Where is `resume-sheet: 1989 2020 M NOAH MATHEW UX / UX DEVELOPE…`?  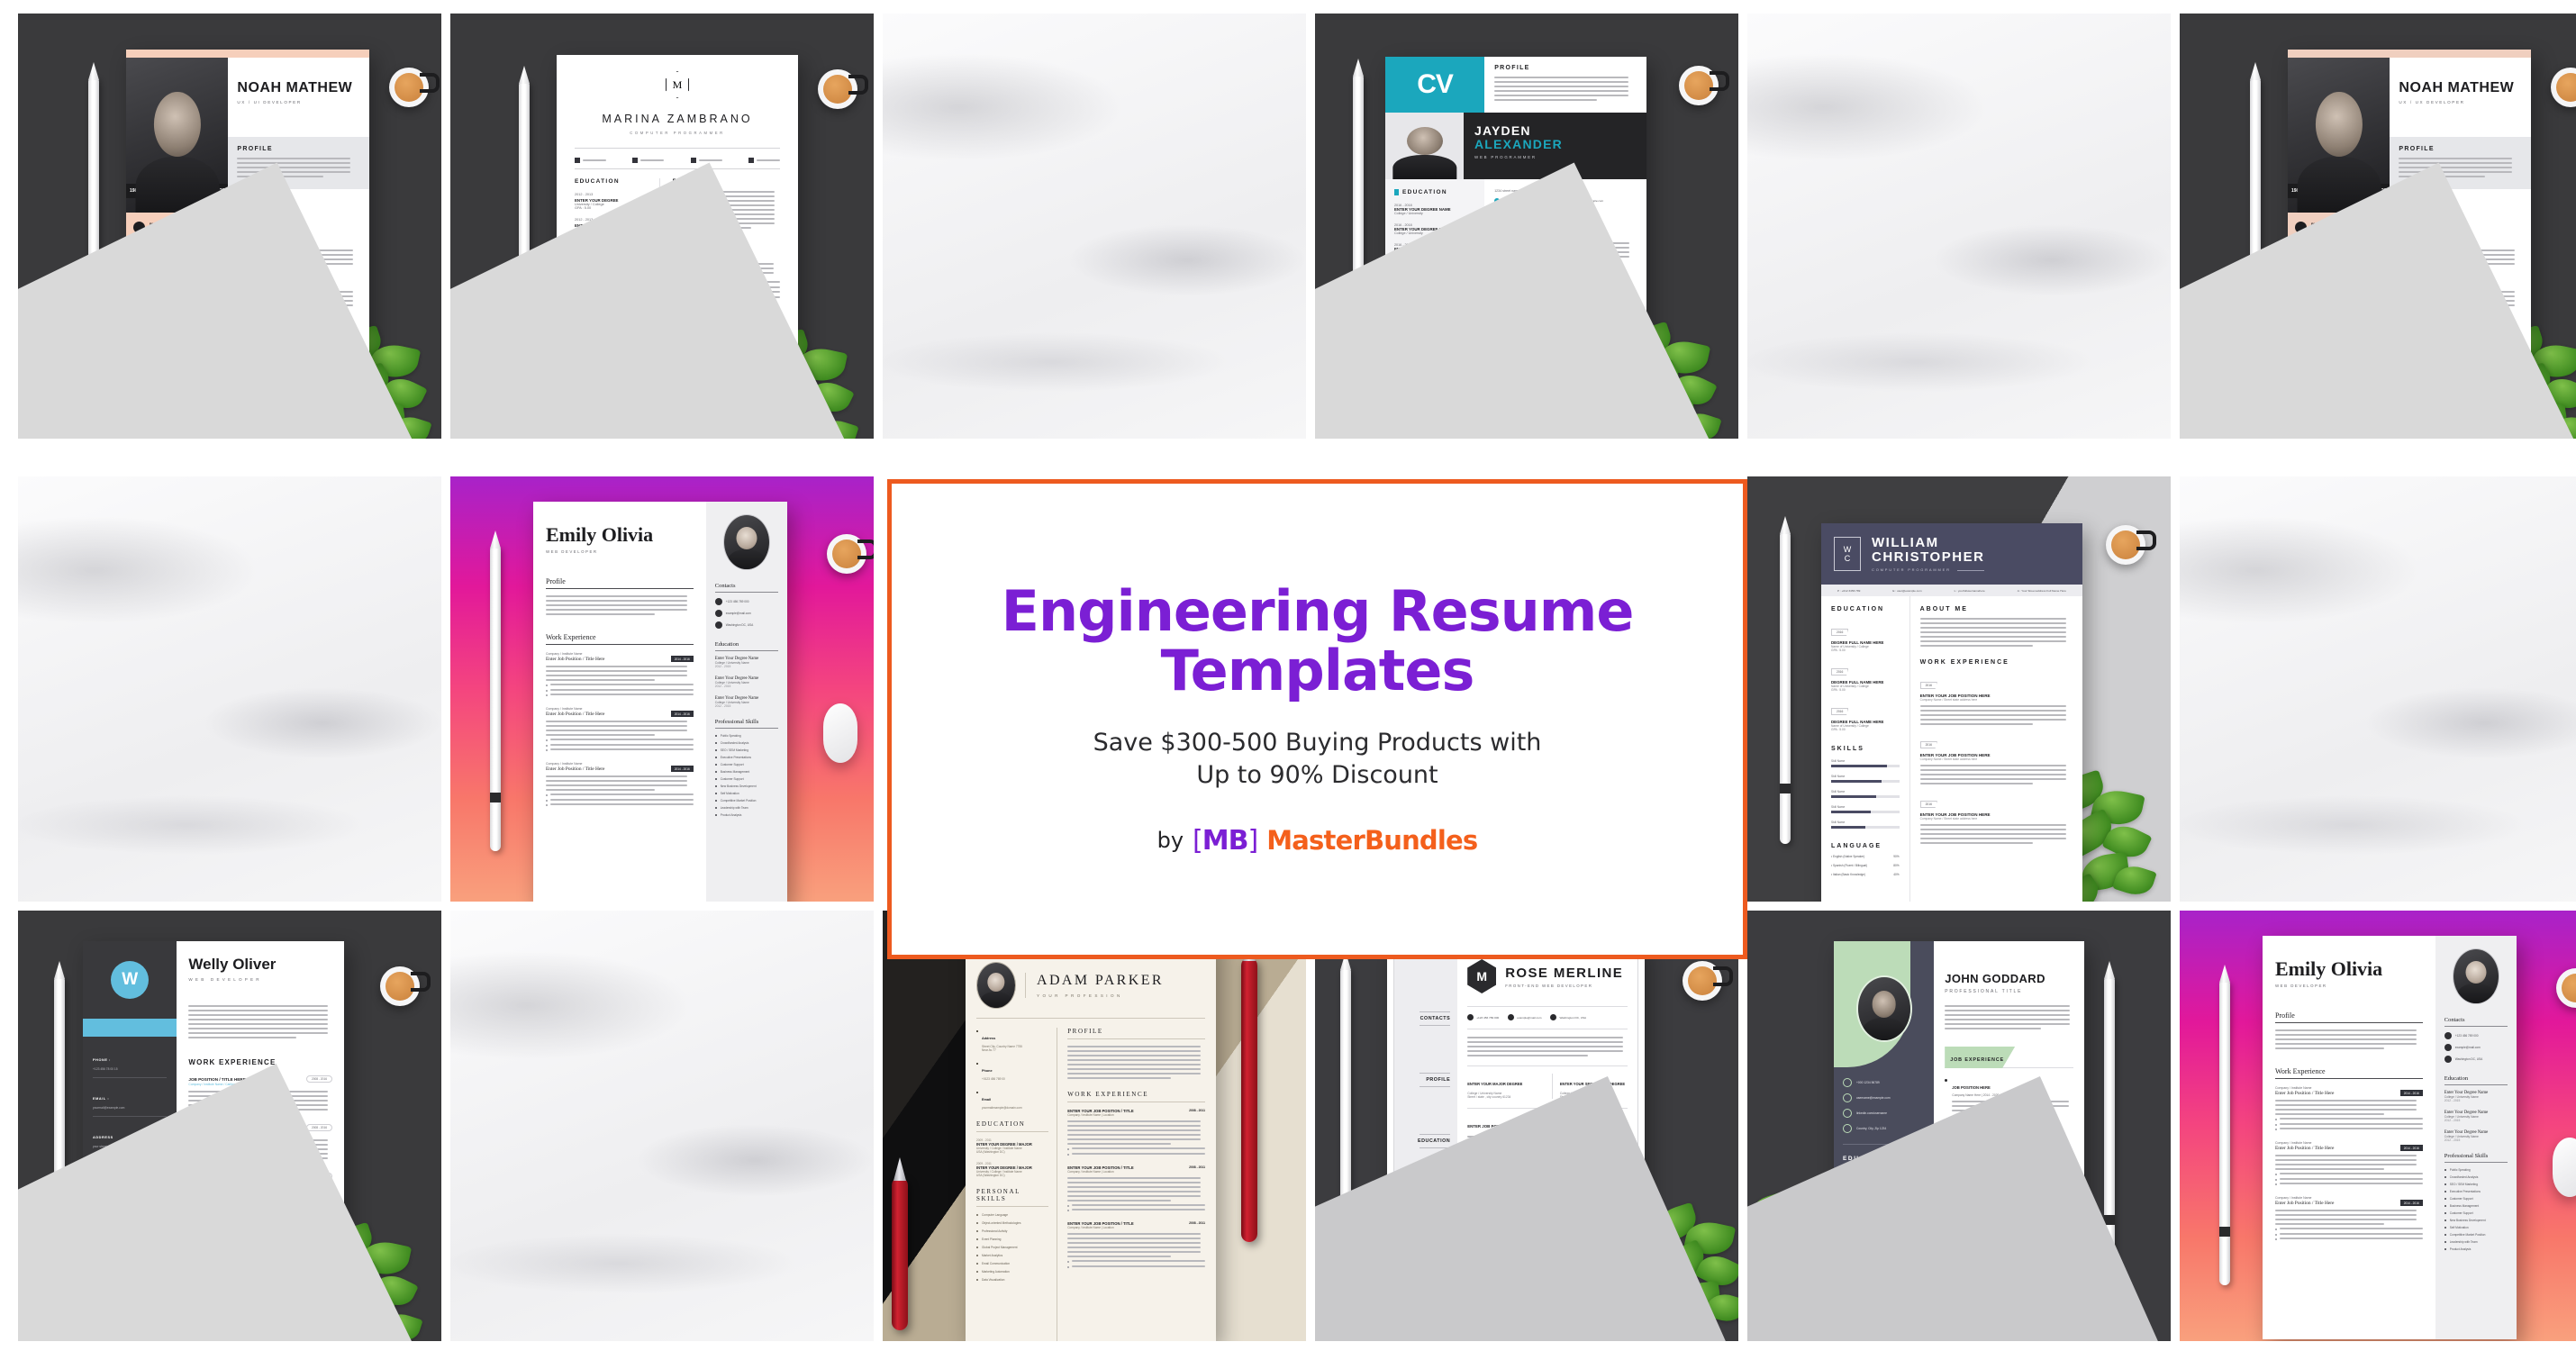
resume-sheet: 1989 2020 M NOAH MATHEW UX / UX DEVELOPE… is located at coordinates (2409, 244).